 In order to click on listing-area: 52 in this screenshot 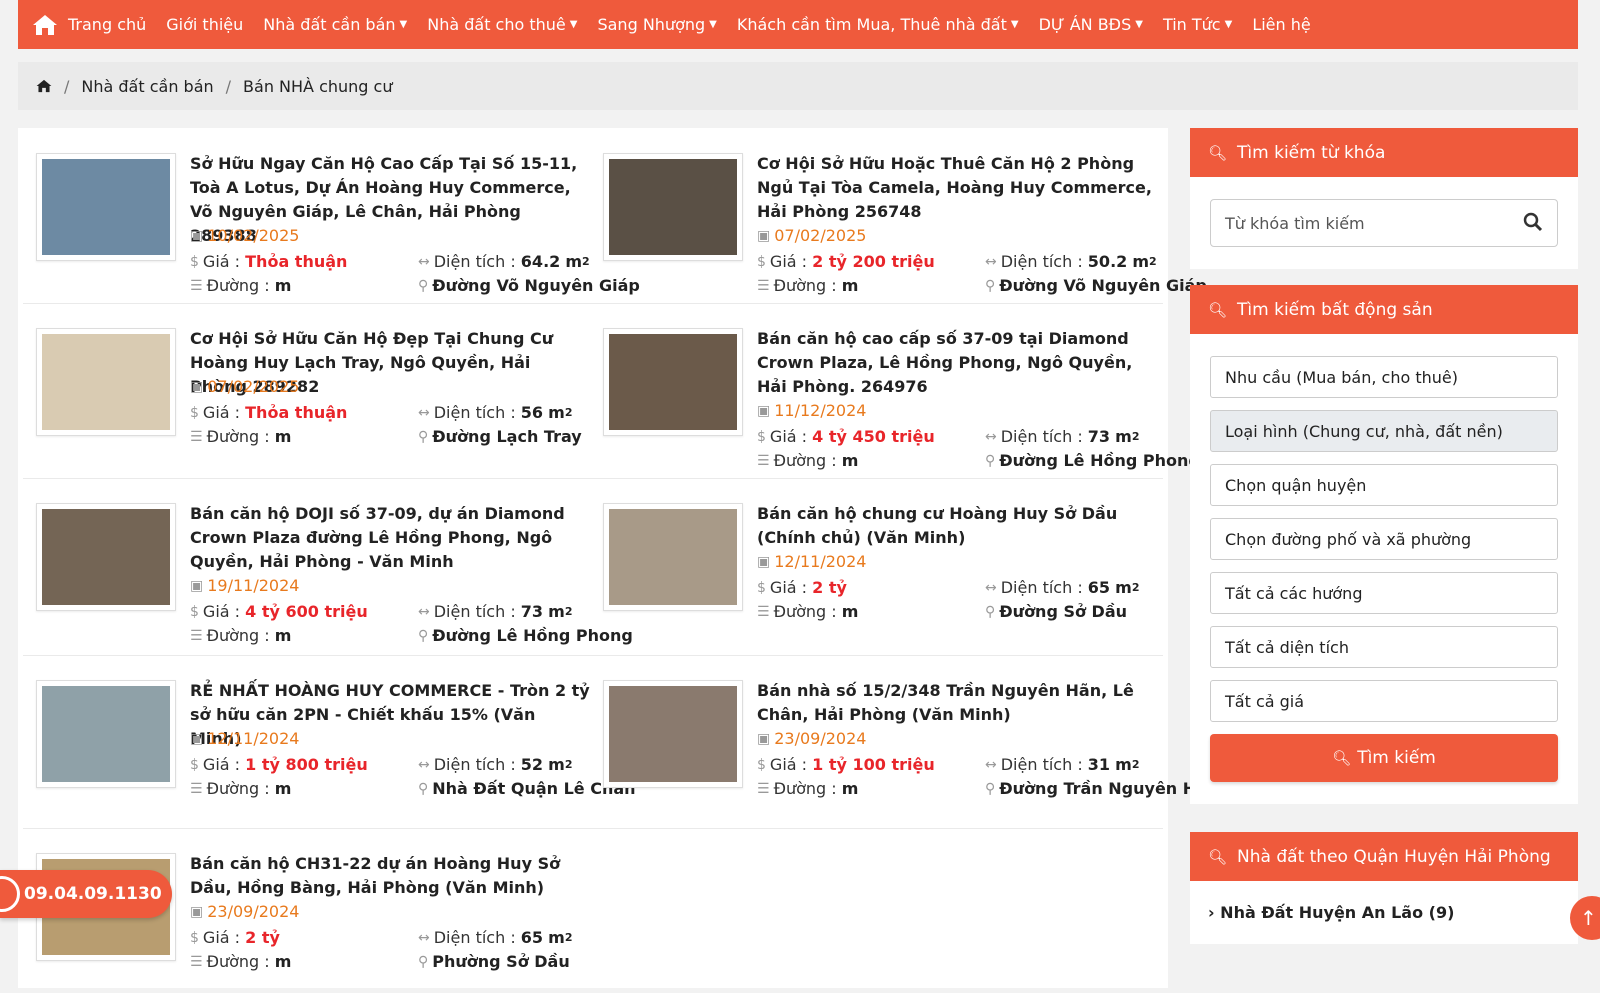, I will do `click(532, 764)`.